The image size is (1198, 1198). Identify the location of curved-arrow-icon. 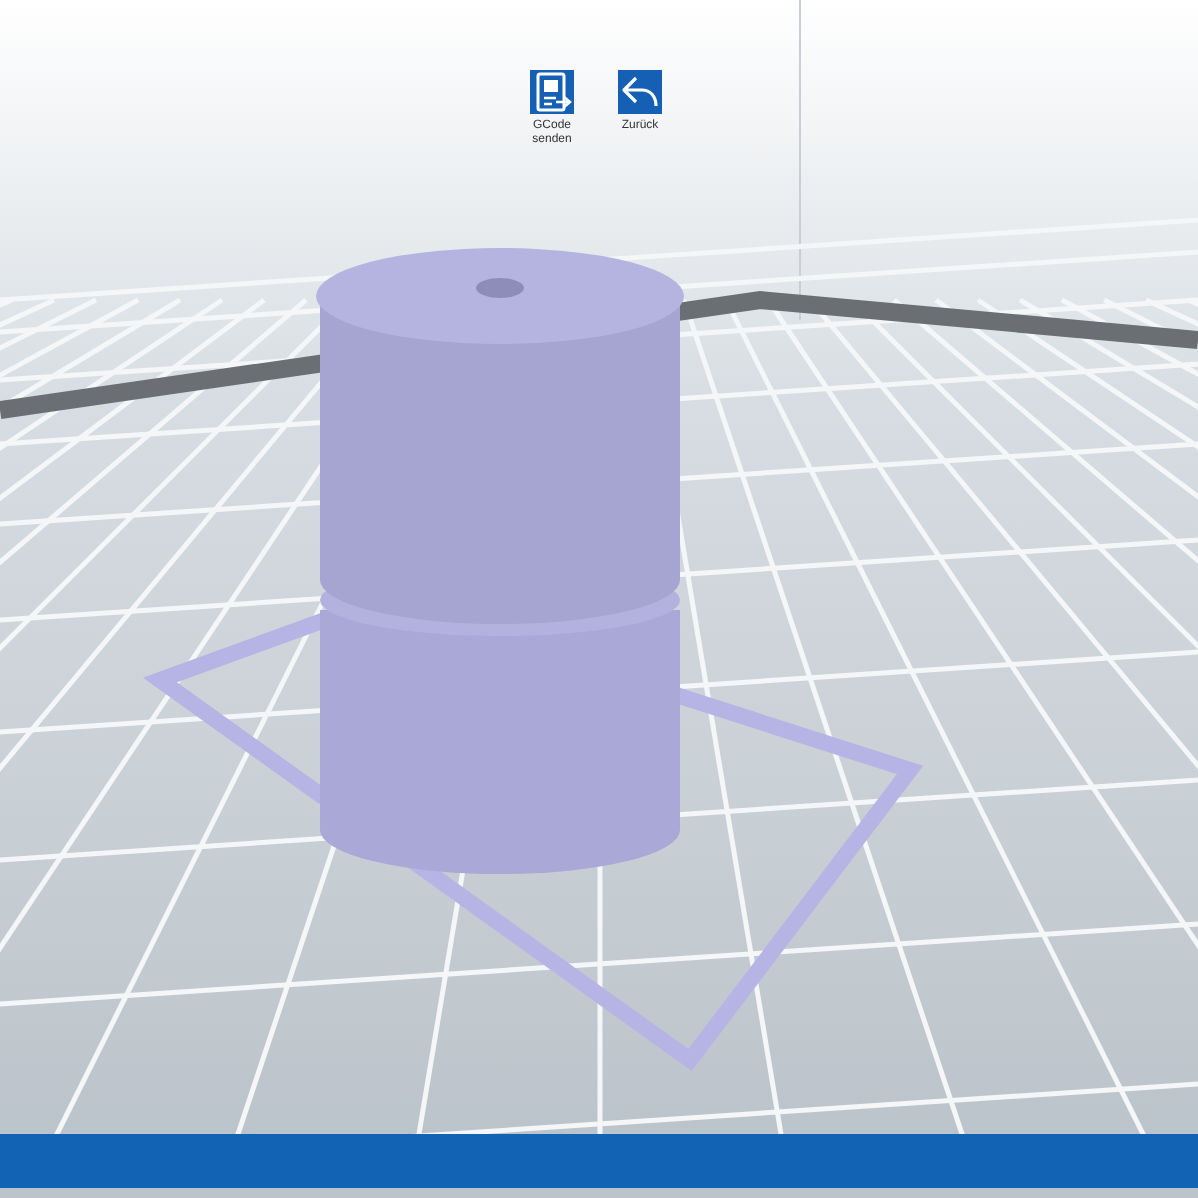
(640, 92).